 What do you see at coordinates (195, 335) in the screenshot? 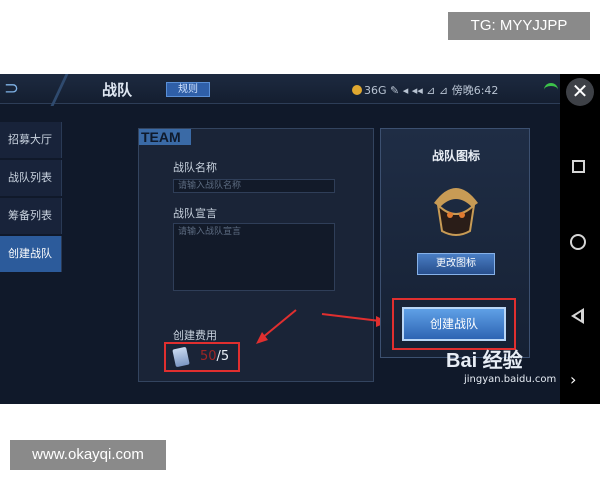
I see `cost-label: 创建费用` at bounding box center [195, 335].